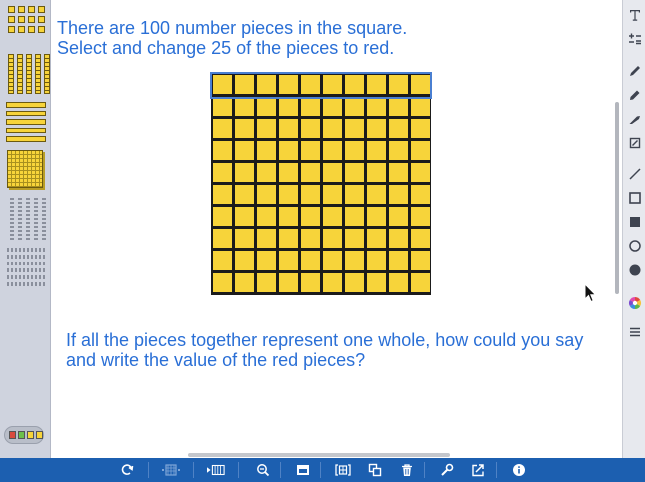 Image resolution: width=645 pixels, height=482 pixels. I want to click on grid-icon, so click(171, 470).